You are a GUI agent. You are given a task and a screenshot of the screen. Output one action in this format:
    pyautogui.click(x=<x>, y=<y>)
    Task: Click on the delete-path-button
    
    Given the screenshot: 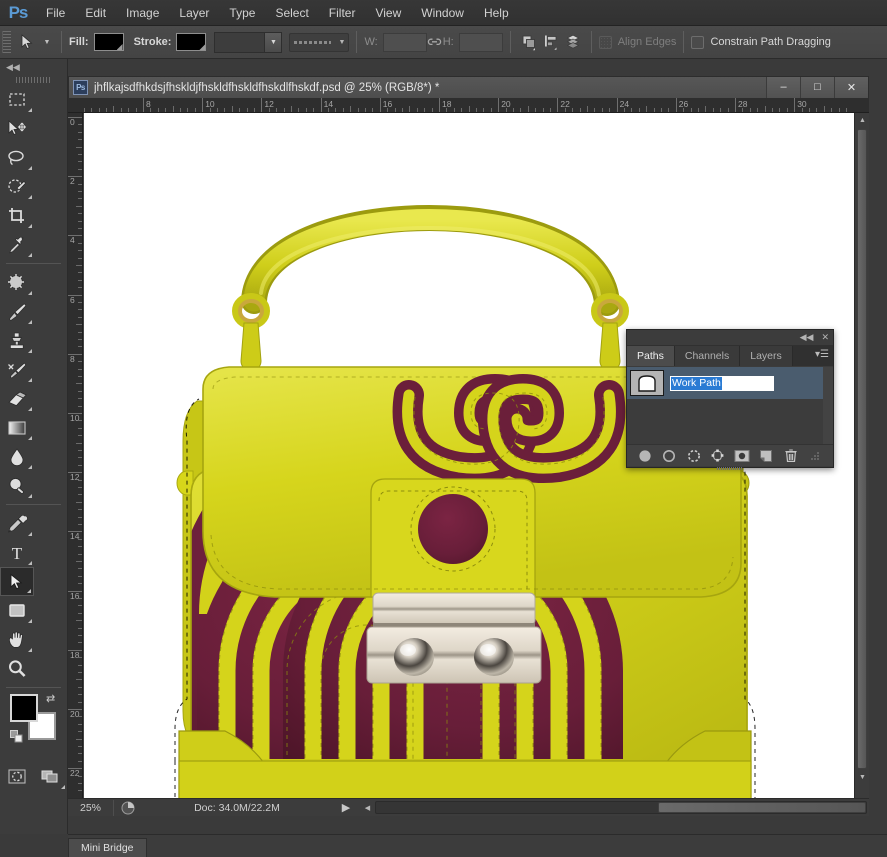 What is the action you would take?
    pyautogui.click(x=790, y=455)
    